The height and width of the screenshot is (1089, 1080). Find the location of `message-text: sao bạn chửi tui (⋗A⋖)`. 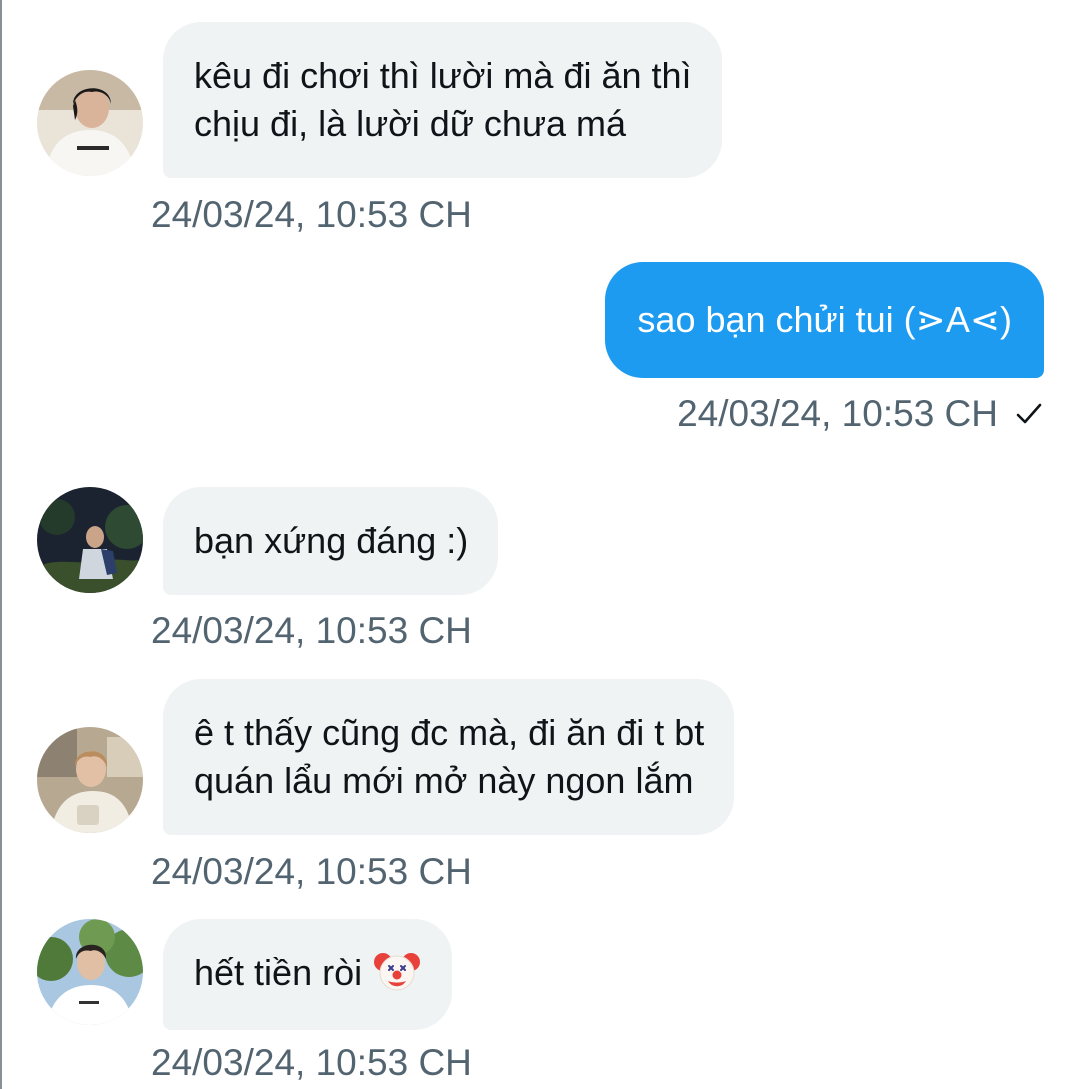

message-text: sao bạn chửi tui (⋗A⋖) is located at coordinates (824, 319).